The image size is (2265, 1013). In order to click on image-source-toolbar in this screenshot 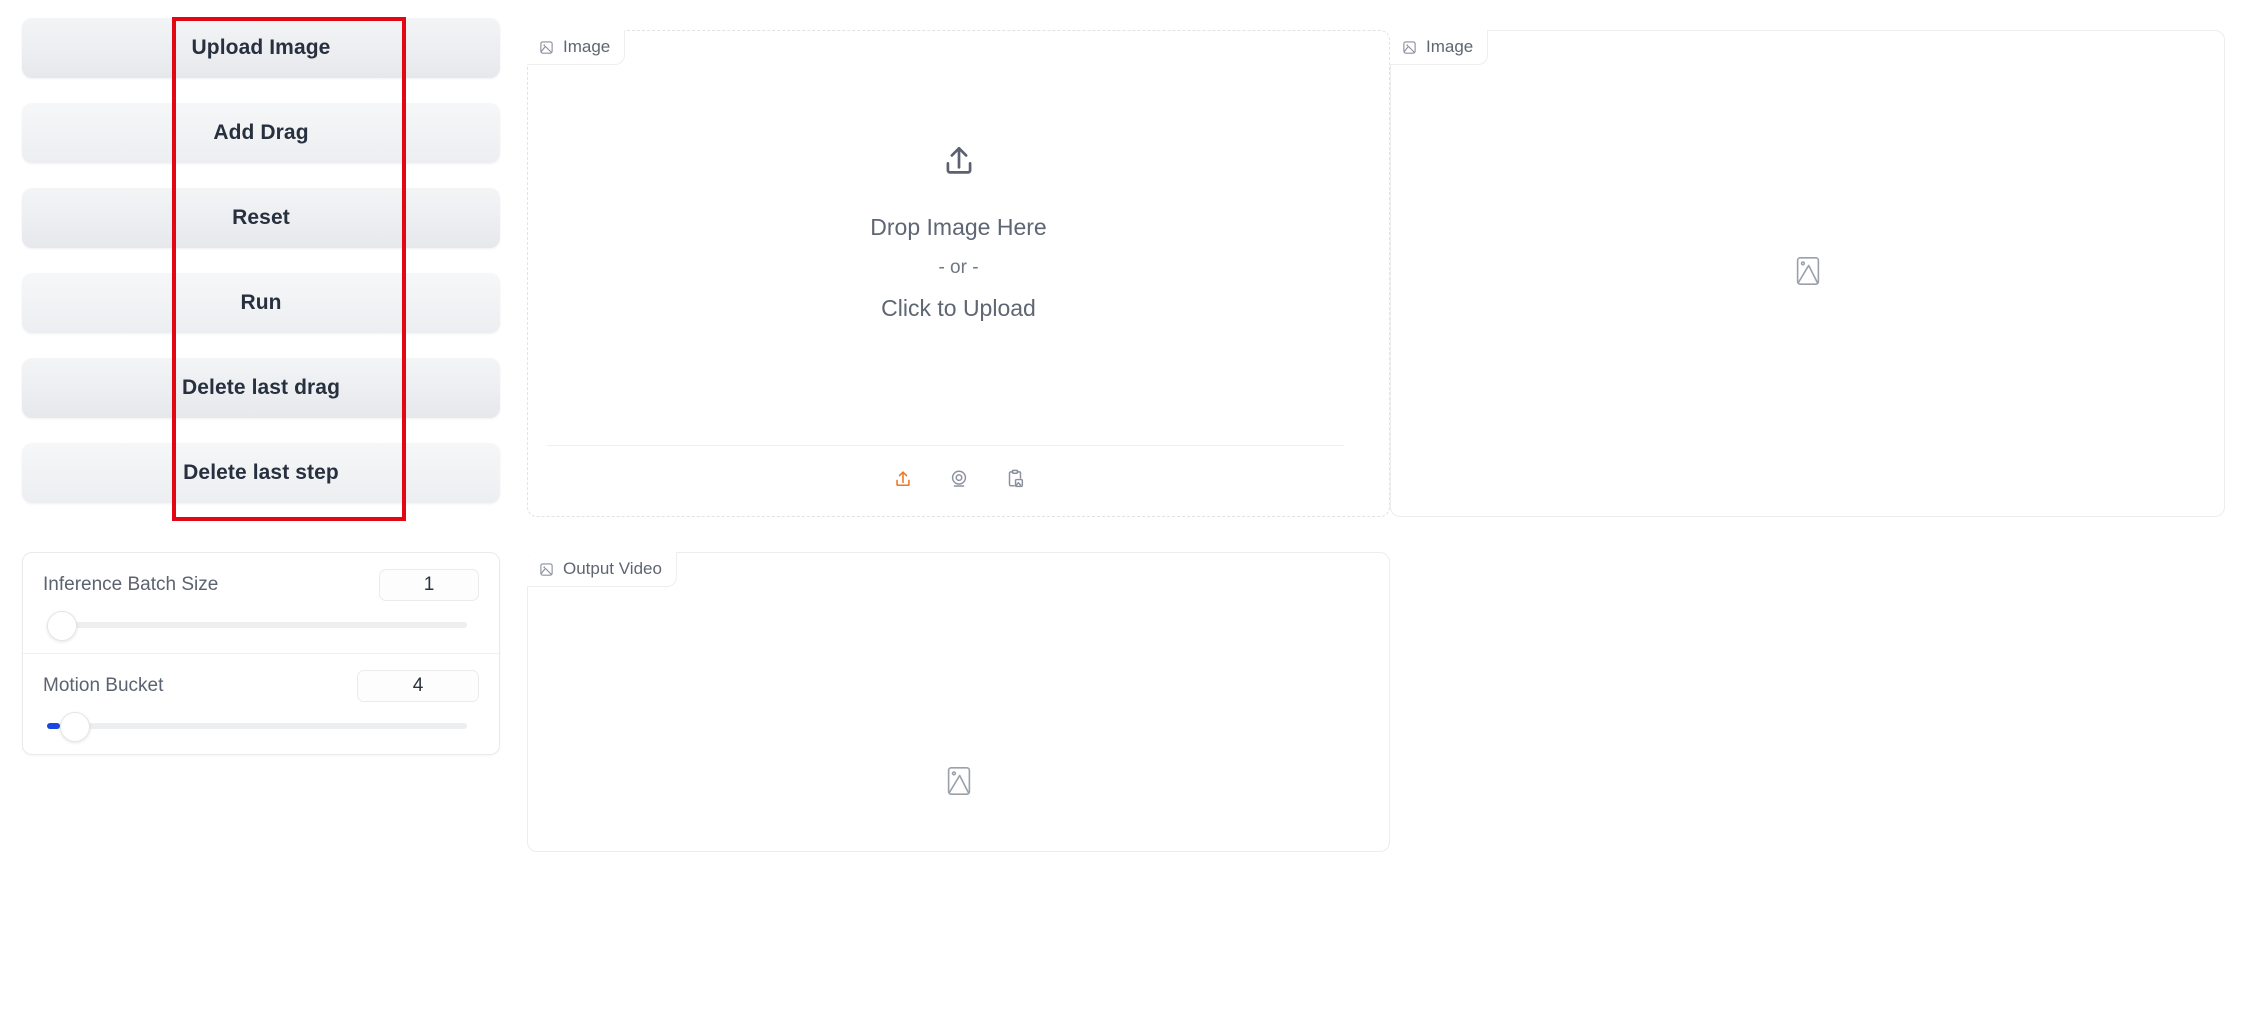, I will do `click(958, 479)`.